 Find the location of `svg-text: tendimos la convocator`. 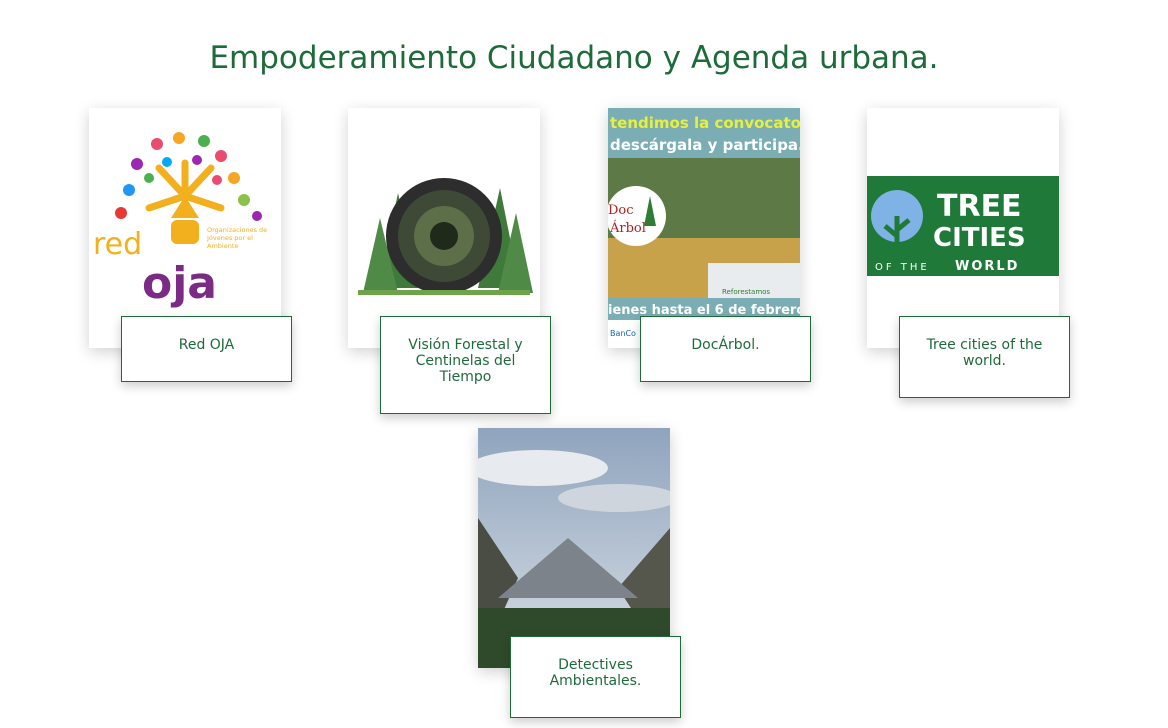

svg-text: tendimos la convocator is located at coordinates (705, 123).